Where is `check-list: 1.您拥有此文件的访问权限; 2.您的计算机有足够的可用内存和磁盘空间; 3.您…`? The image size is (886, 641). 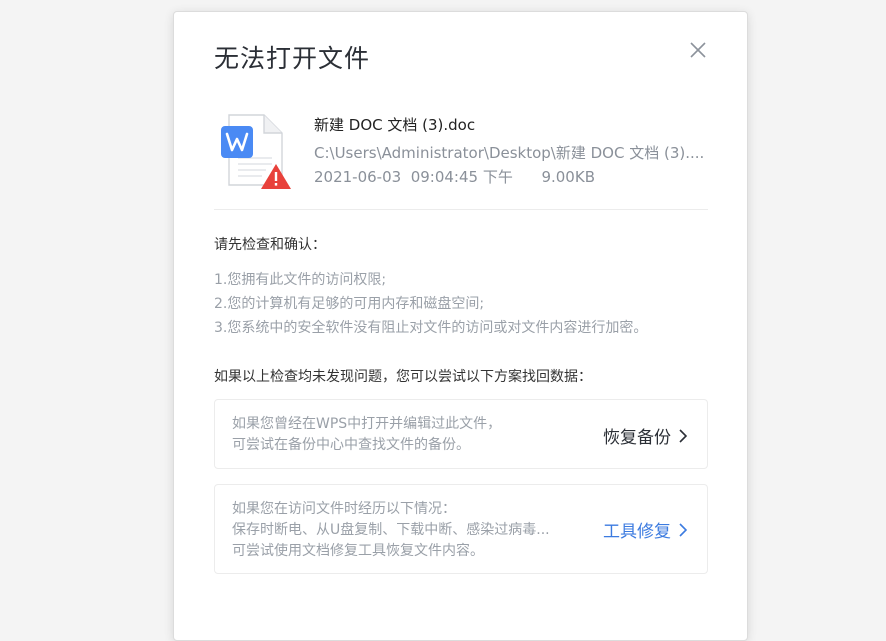 check-list: 1.您拥有此文件的访问权限; 2.您的计算机有足够的可用内存和磁盘空间; 3.您… is located at coordinates (430, 304).